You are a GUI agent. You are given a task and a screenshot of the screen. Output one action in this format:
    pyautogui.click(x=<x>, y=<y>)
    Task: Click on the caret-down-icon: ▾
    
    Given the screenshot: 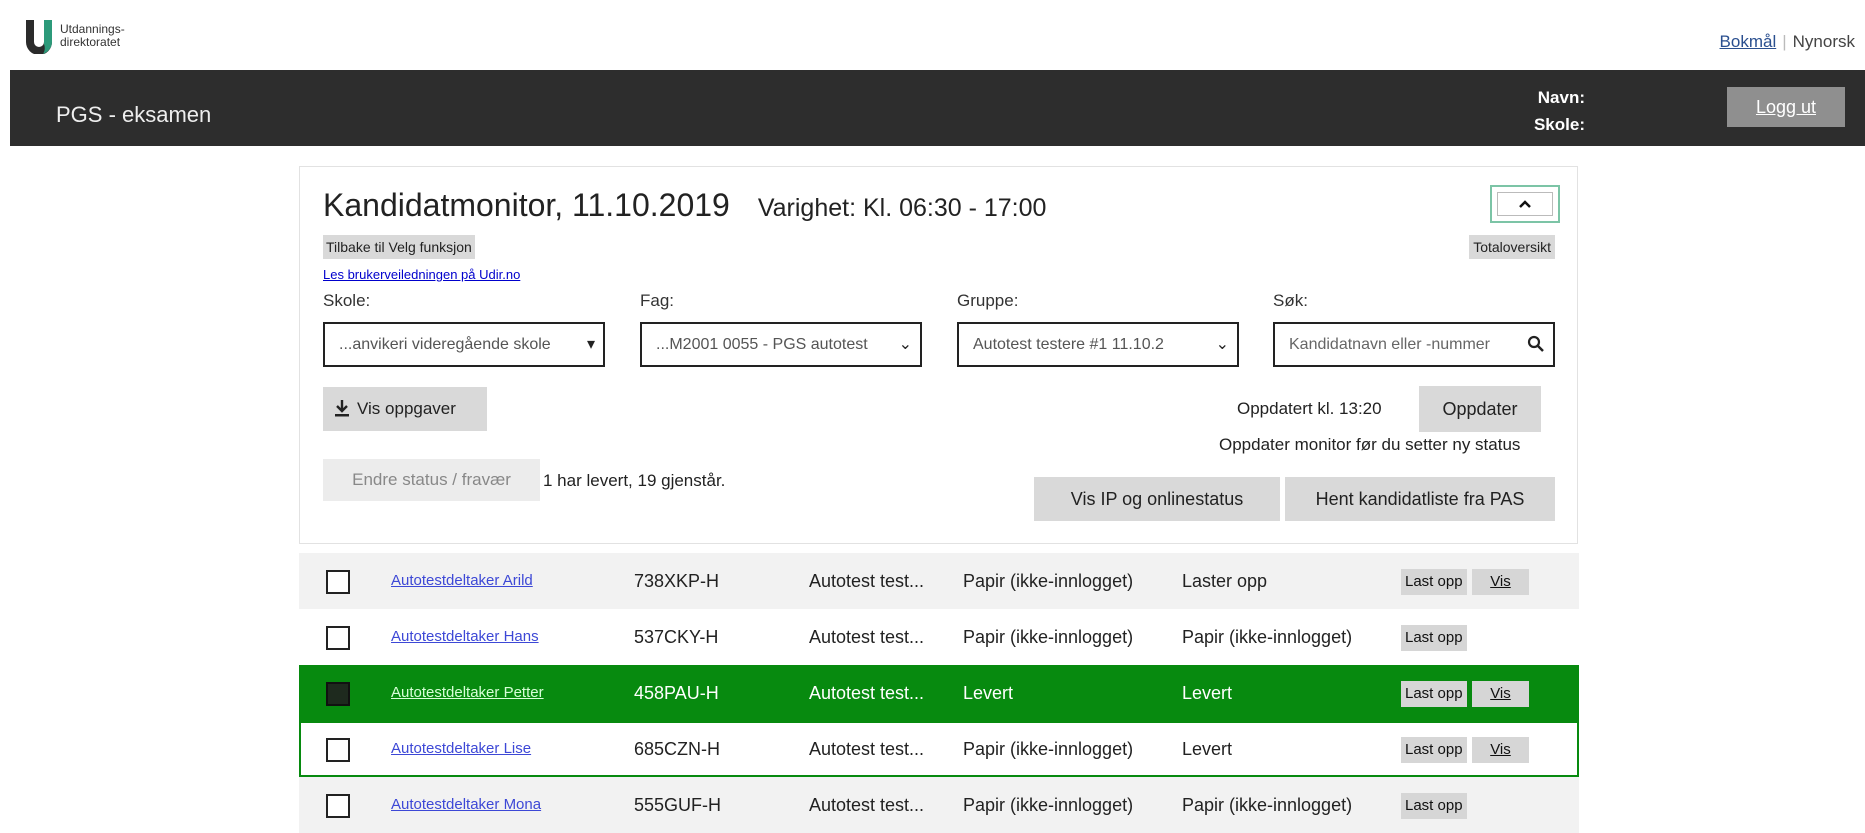 What is the action you would take?
    pyautogui.click(x=590, y=344)
    